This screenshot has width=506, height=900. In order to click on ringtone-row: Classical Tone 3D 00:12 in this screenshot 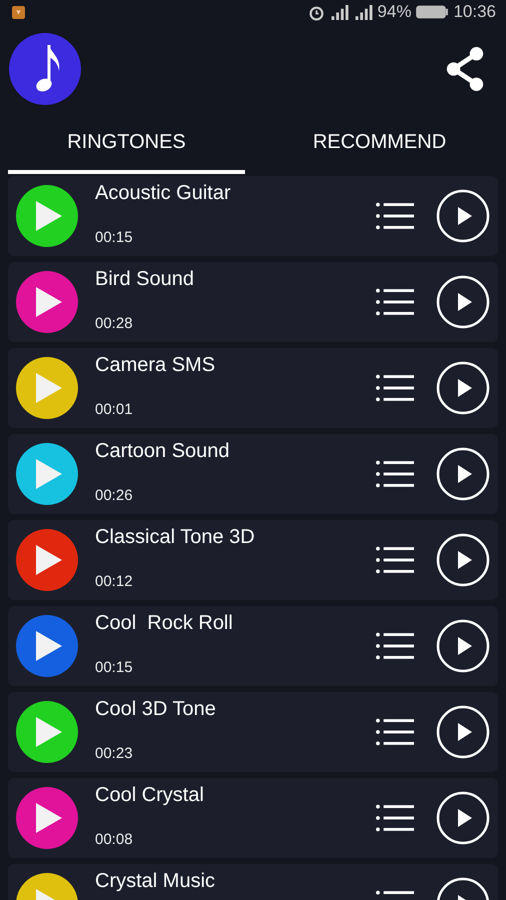, I will do `click(253, 560)`.